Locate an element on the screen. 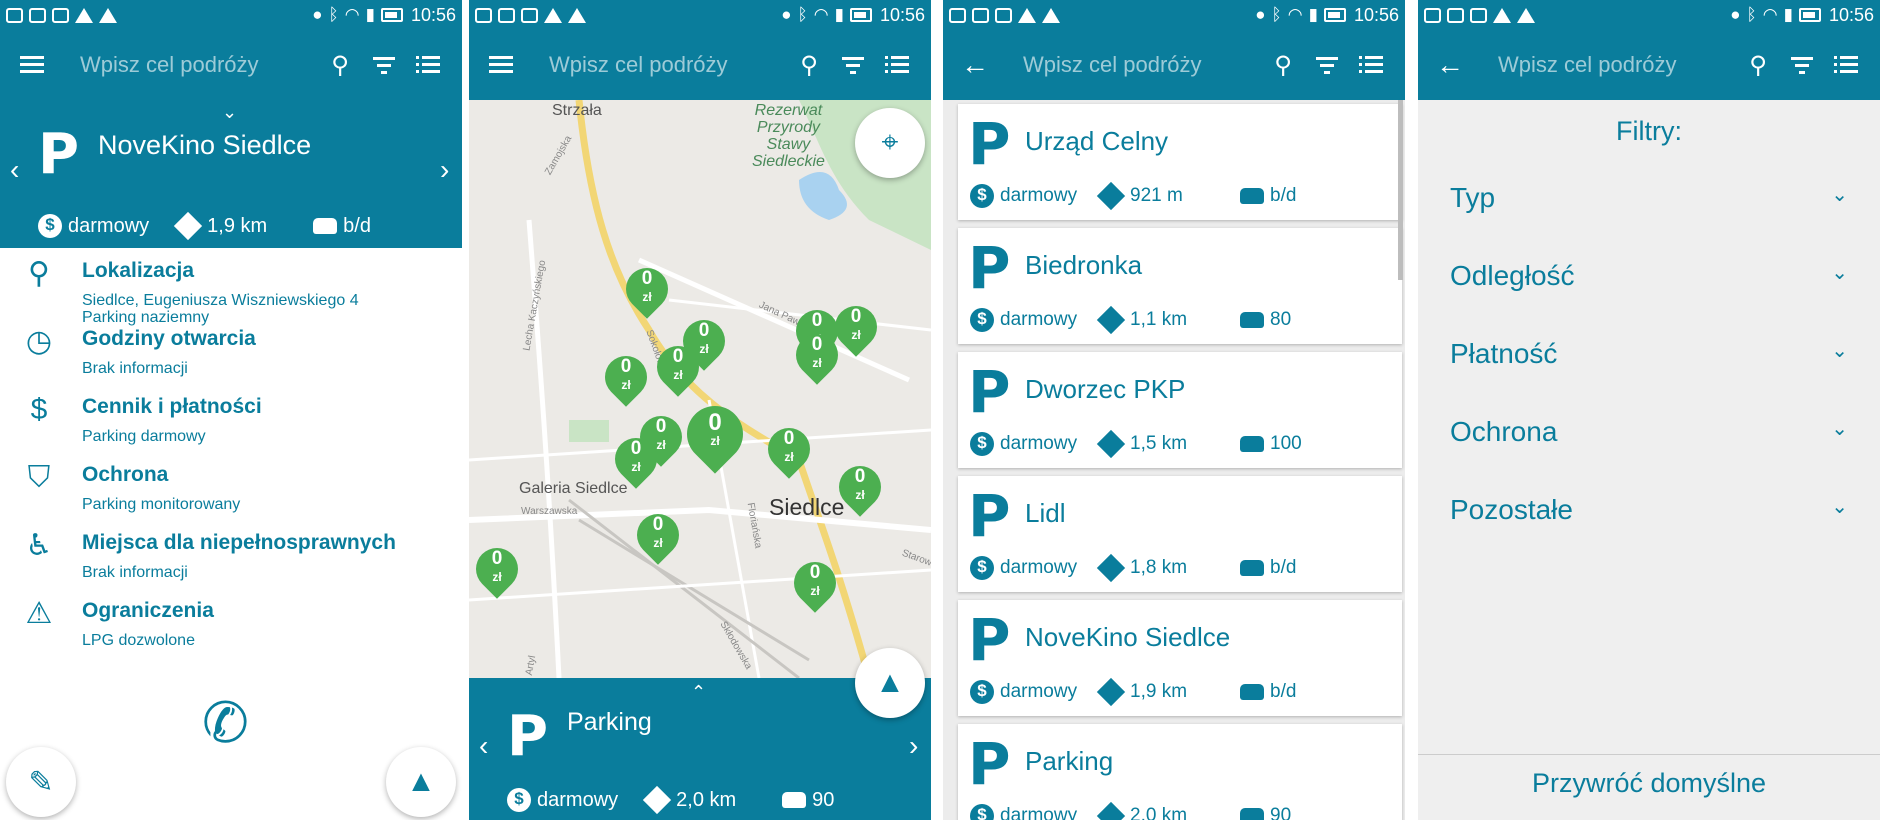 This screenshot has width=1880, height=820. pencil-icon: ✎ is located at coordinates (41, 782).